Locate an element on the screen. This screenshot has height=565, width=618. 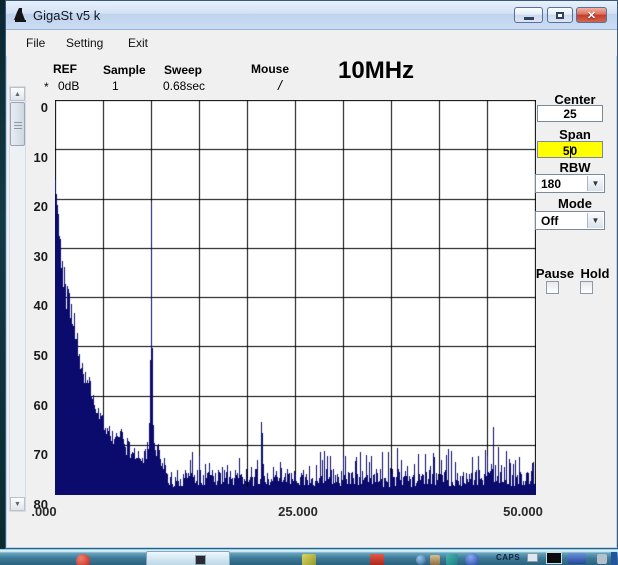
taskbar: CAPS is located at coordinates (309, 557).